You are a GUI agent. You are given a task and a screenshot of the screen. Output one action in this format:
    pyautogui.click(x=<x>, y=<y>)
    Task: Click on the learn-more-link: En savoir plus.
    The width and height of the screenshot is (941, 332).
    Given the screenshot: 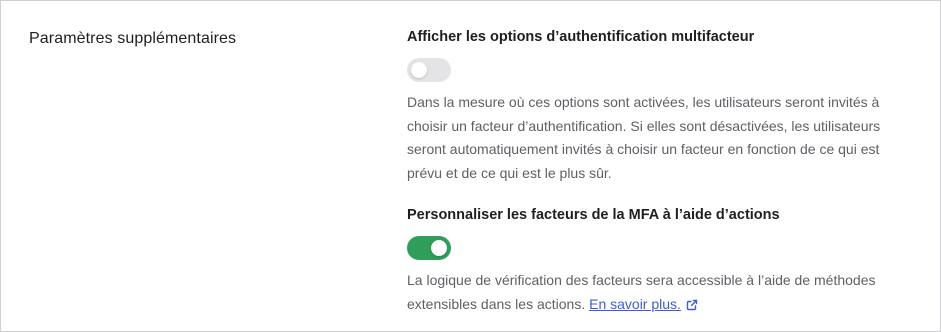 What is the action you would take?
    pyautogui.click(x=643, y=304)
    